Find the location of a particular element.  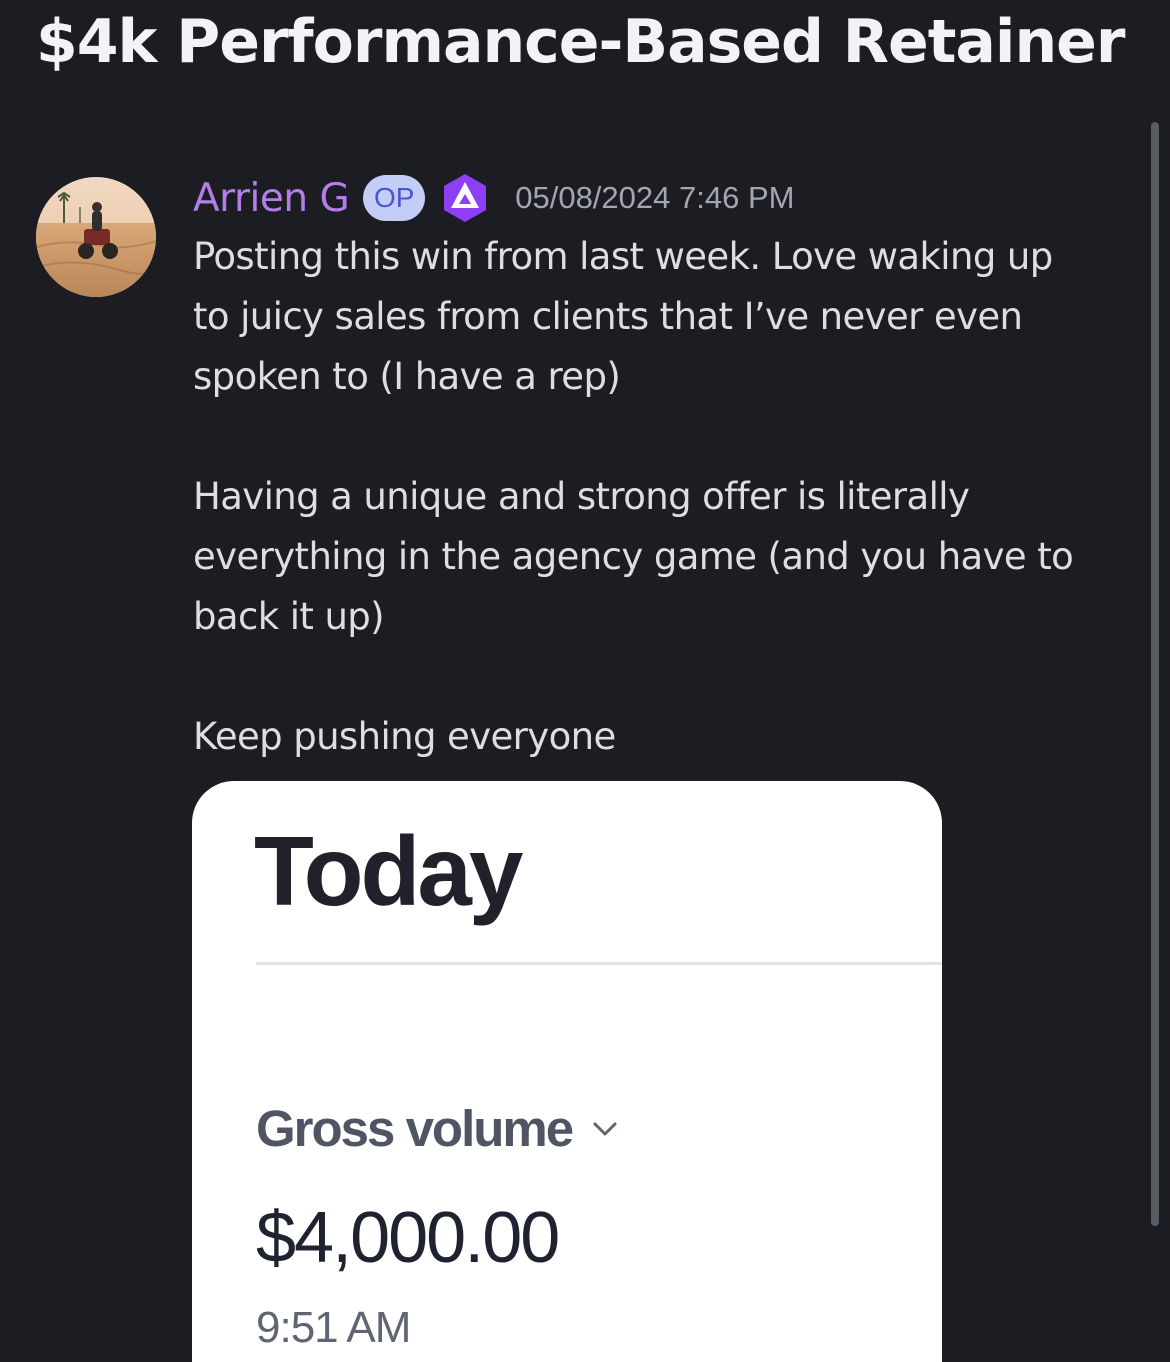

gross-volume-amount: $4,000.00 is located at coordinates (408, 1238).